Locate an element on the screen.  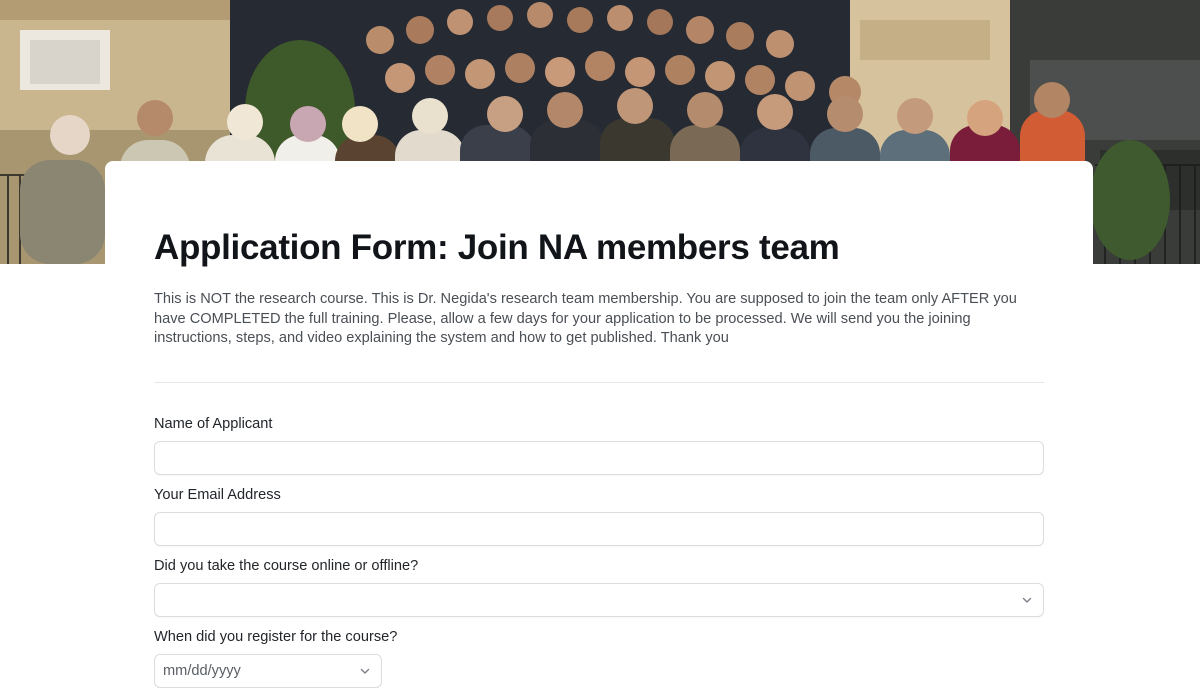
email-label: Your Email Address is located at coordinates (217, 495).